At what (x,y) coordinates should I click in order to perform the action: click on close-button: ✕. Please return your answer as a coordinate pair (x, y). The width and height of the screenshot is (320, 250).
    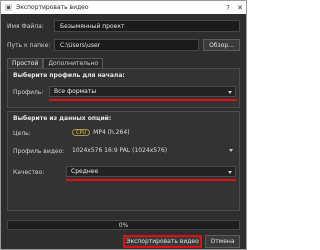
    Looking at the image, I should click on (240, 7).